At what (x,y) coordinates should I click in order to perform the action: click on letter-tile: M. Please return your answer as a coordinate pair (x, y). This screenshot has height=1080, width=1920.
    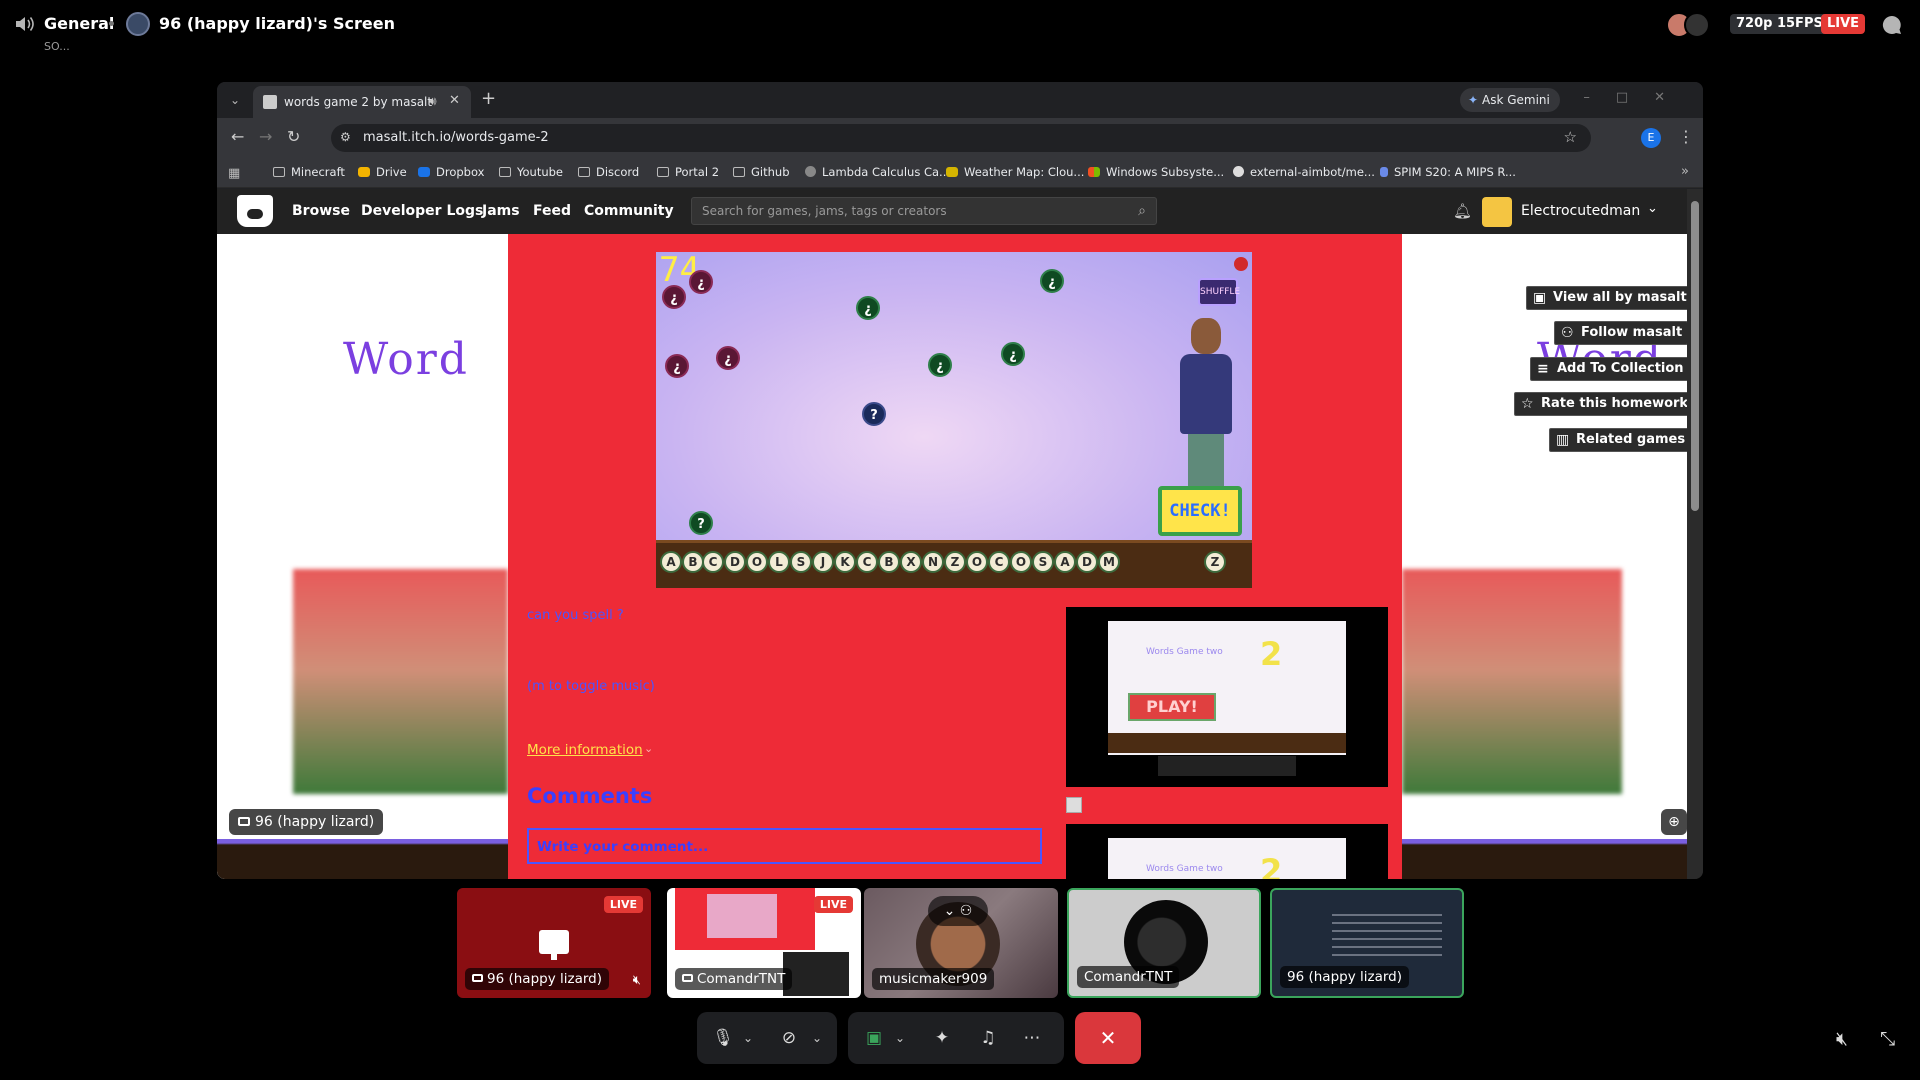
    Looking at the image, I should click on (1109, 562).